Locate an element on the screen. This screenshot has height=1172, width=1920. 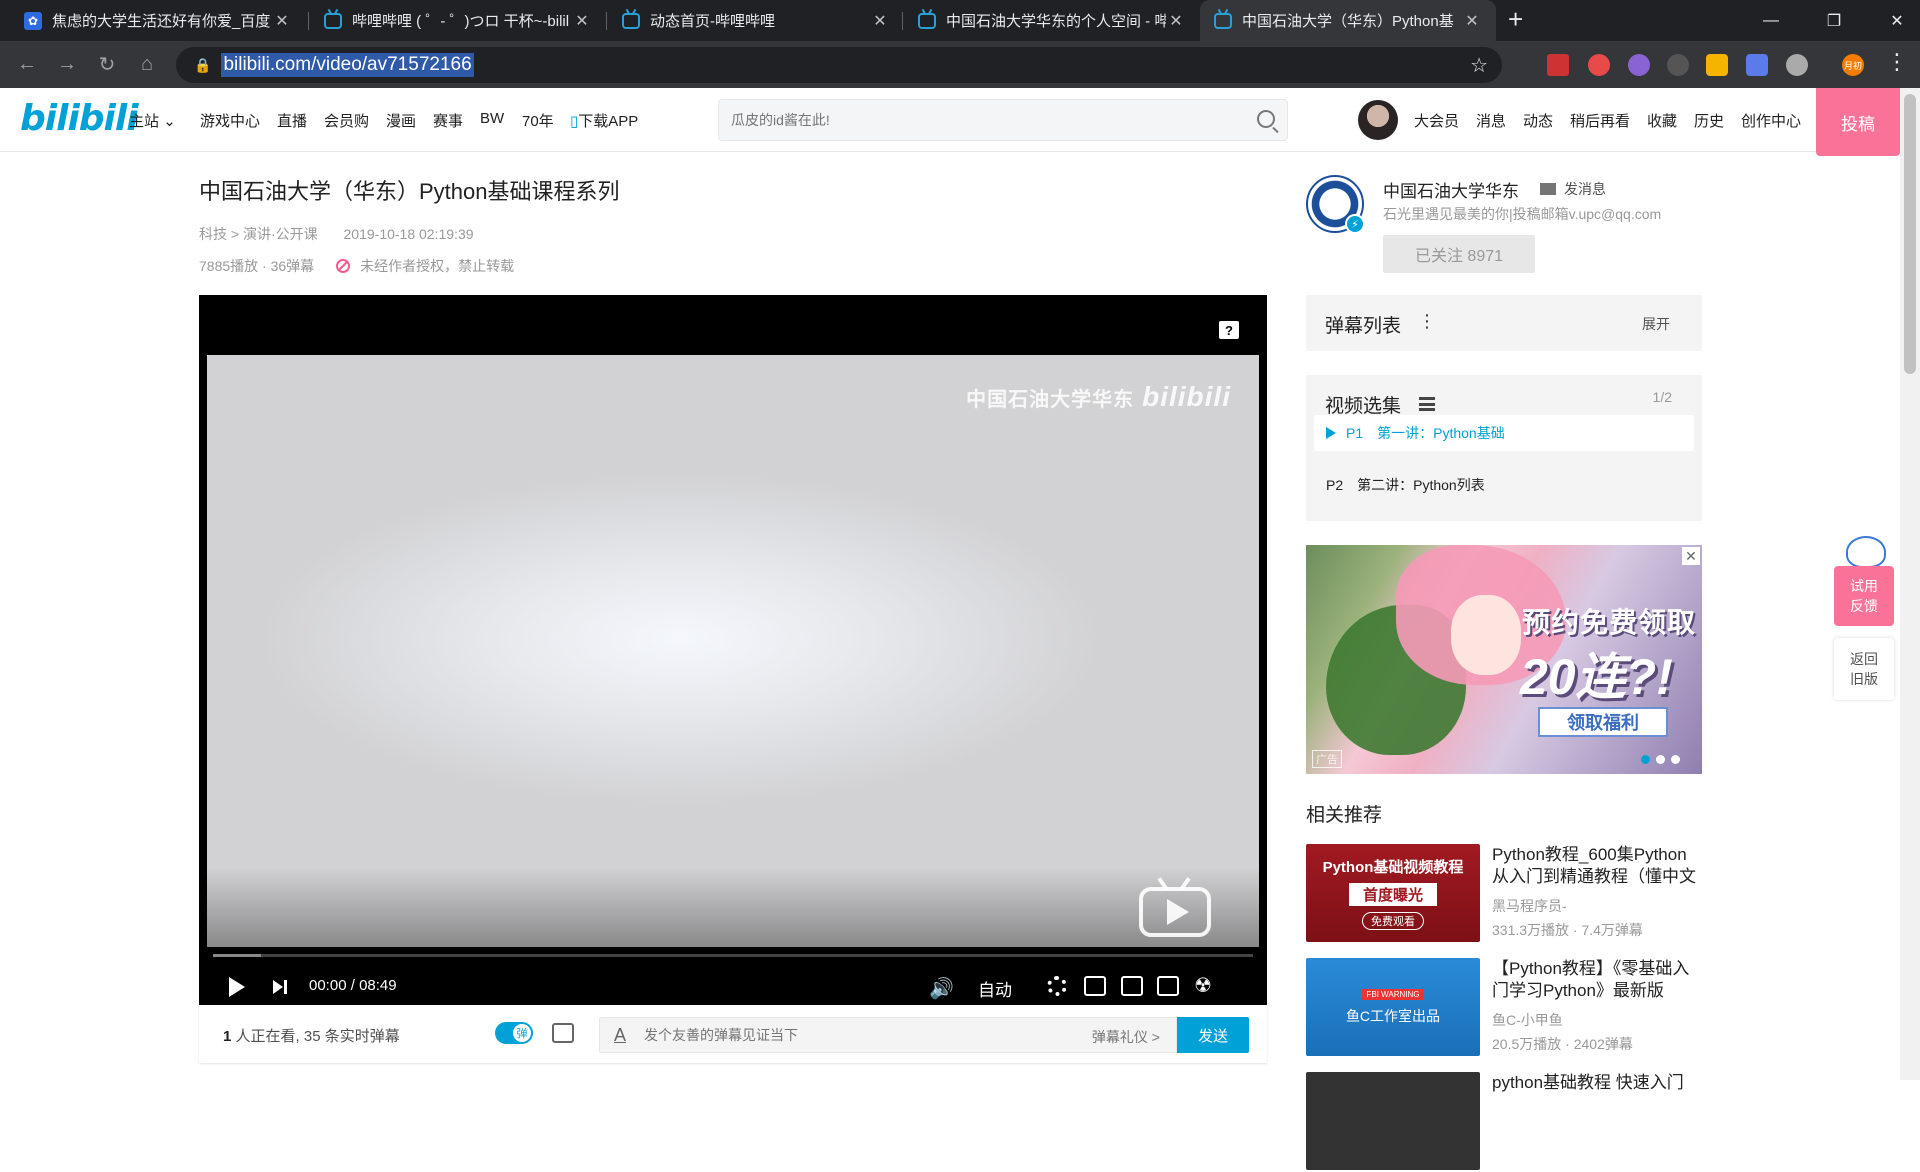
category-breadcrumb: 科技 > 演讲·公开课 is located at coordinates (258, 234).